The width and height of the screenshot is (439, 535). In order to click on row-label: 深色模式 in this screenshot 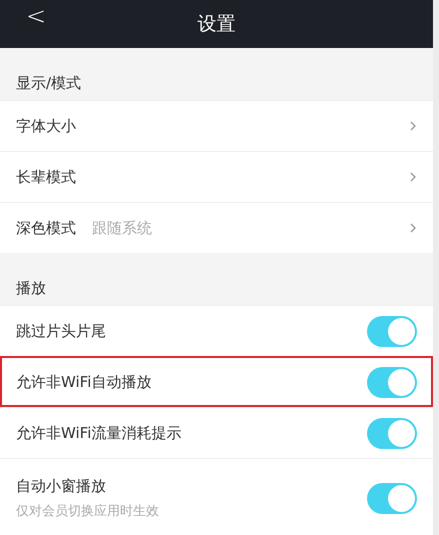, I will do `click(46, 228)`.